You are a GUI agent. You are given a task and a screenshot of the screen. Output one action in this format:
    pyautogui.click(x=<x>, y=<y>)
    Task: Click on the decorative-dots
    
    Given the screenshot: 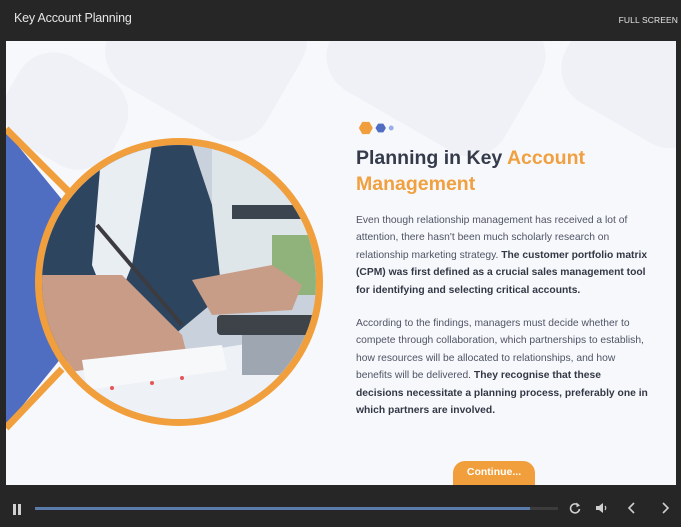 What is the action you would take?
    pyautogui.click(x=376, y=128)
    